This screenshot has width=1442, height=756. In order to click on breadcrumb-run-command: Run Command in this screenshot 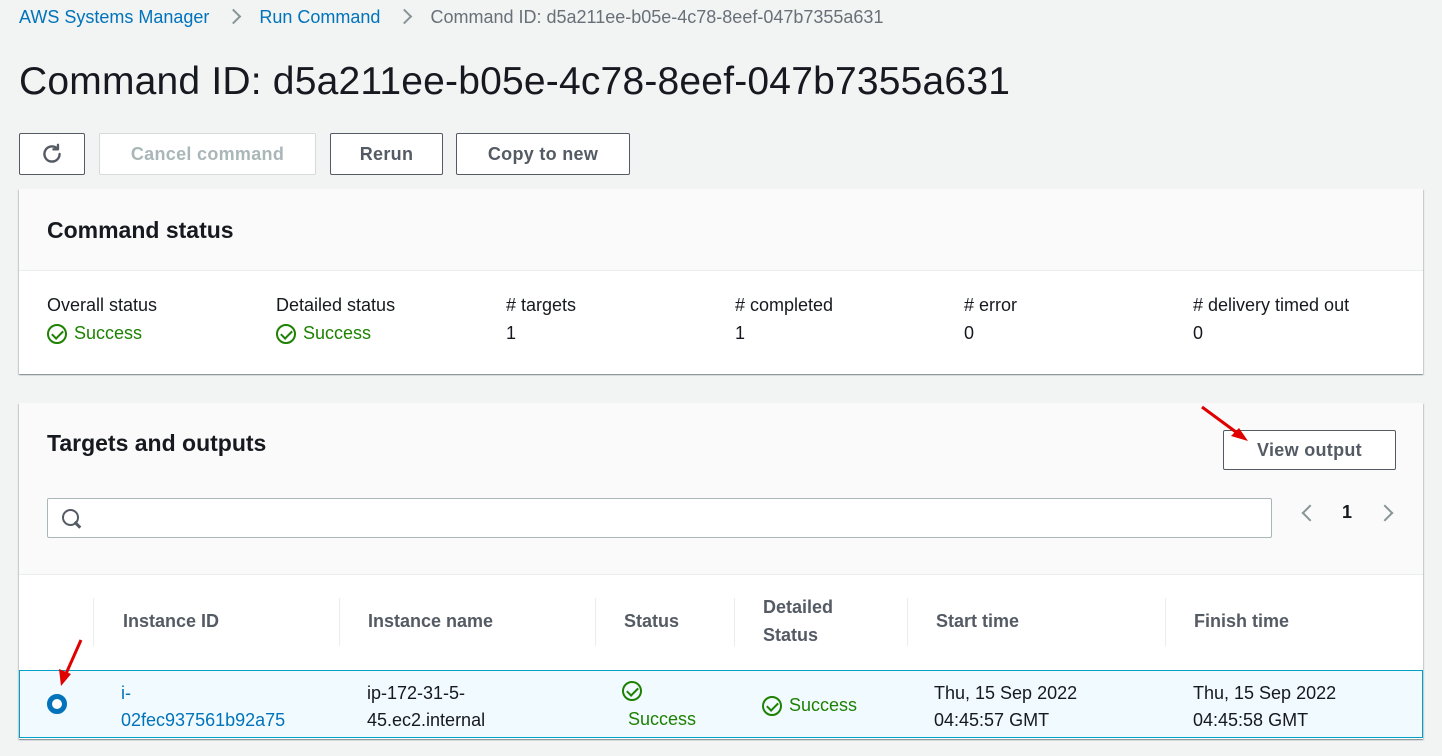, I will do `click(319, 17)`.